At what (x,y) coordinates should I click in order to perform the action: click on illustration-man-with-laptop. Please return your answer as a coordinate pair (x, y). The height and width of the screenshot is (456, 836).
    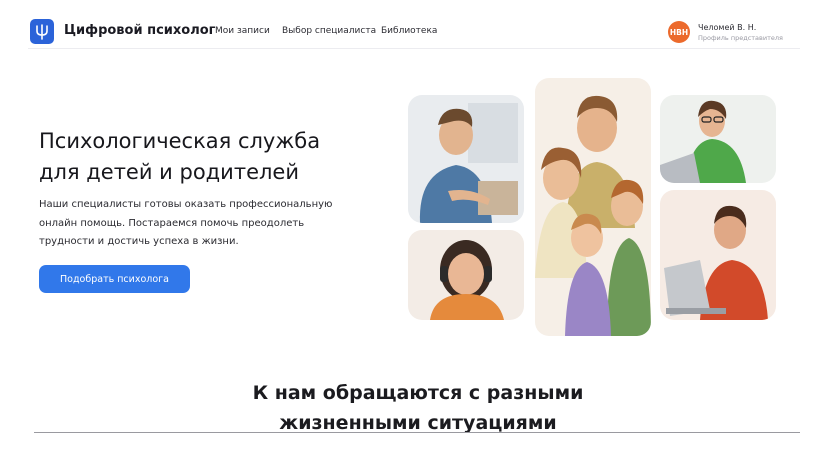
    Looking at the image, I should click on (718, 255).